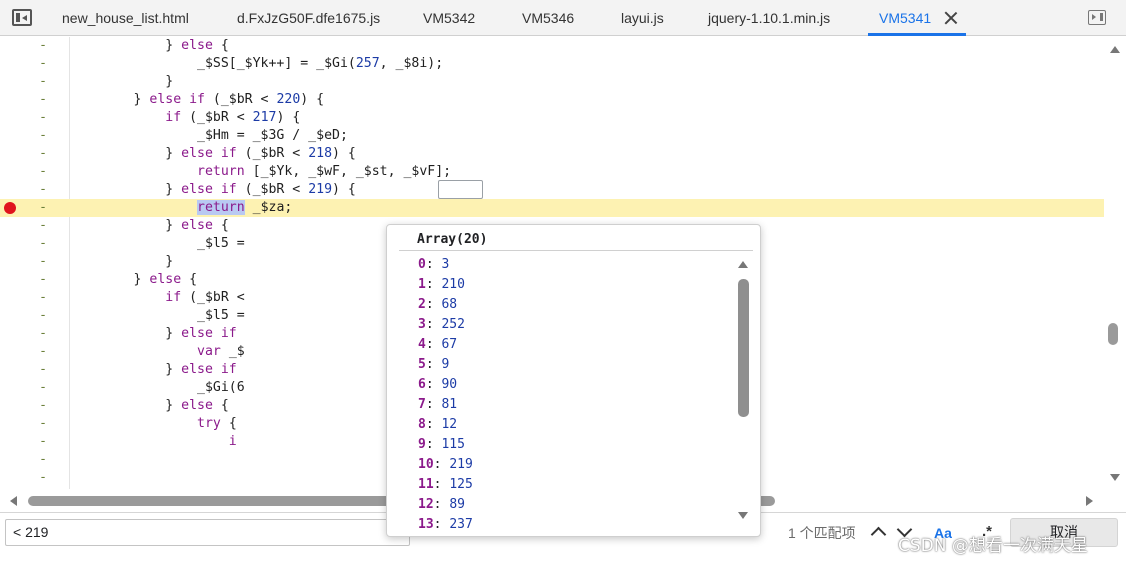 This screenshot has height=562, width=1126. I want to click on vertical-scroll-thumb, so click(1113, 334).